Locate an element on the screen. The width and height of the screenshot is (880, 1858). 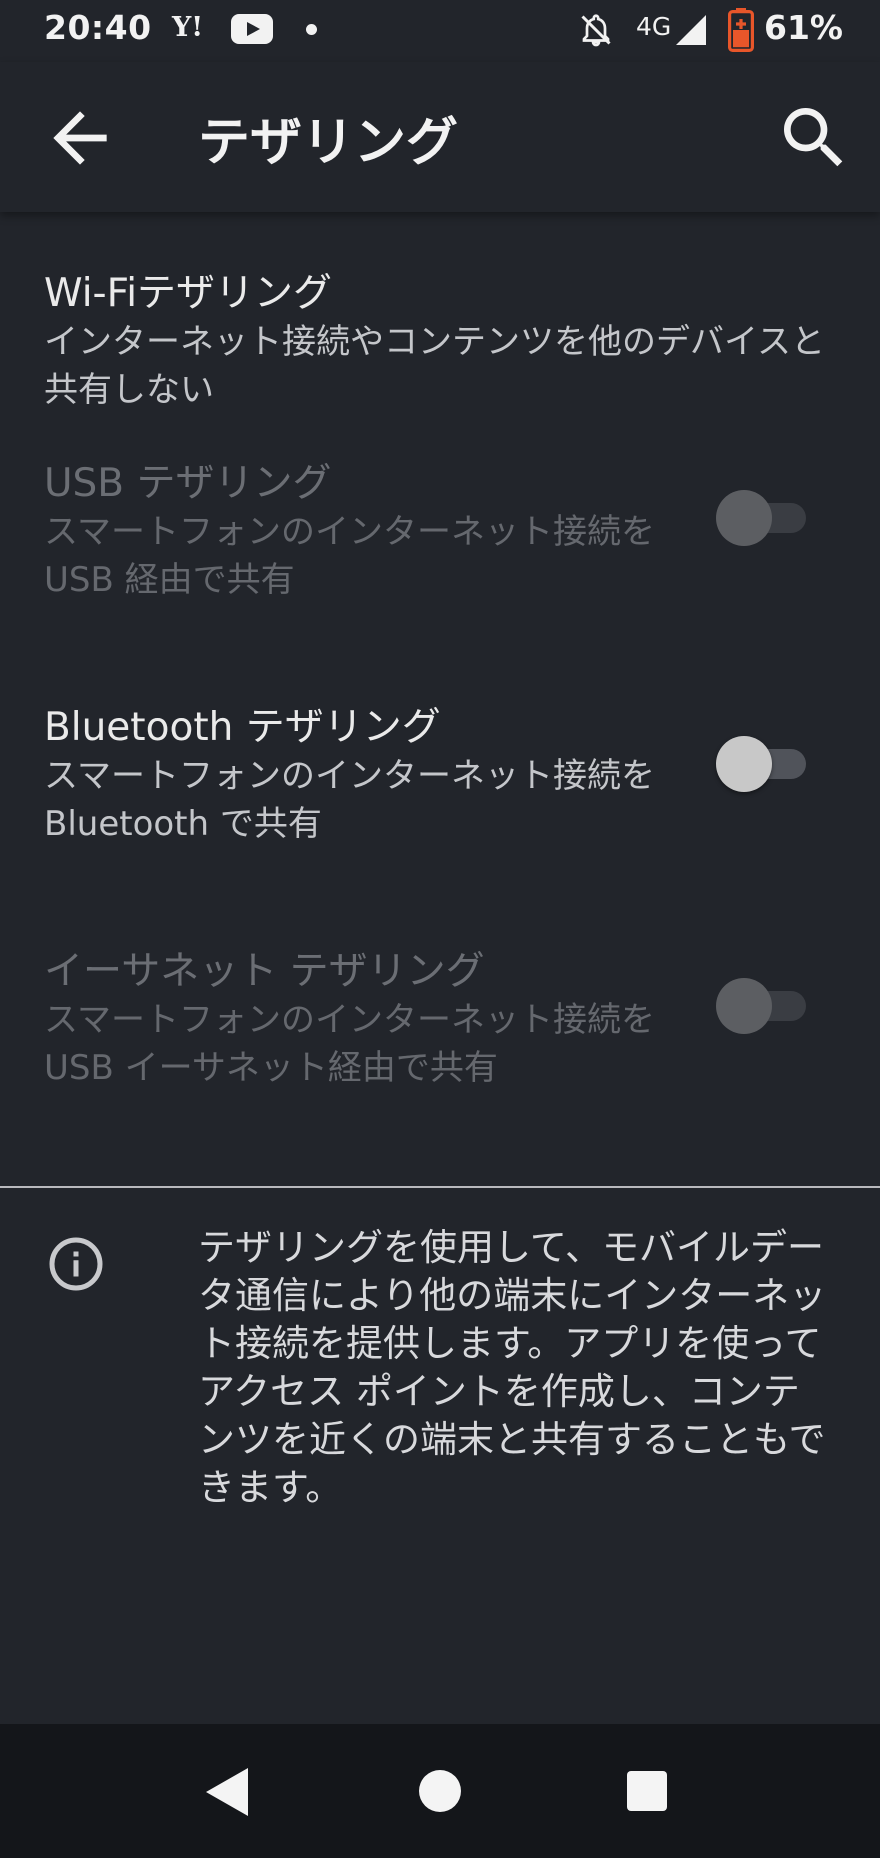
pref-usb-tethering: USB テザリング スマートフォンのインターネット接続を USB 経由で共有 is located at coordinates (440, 552).